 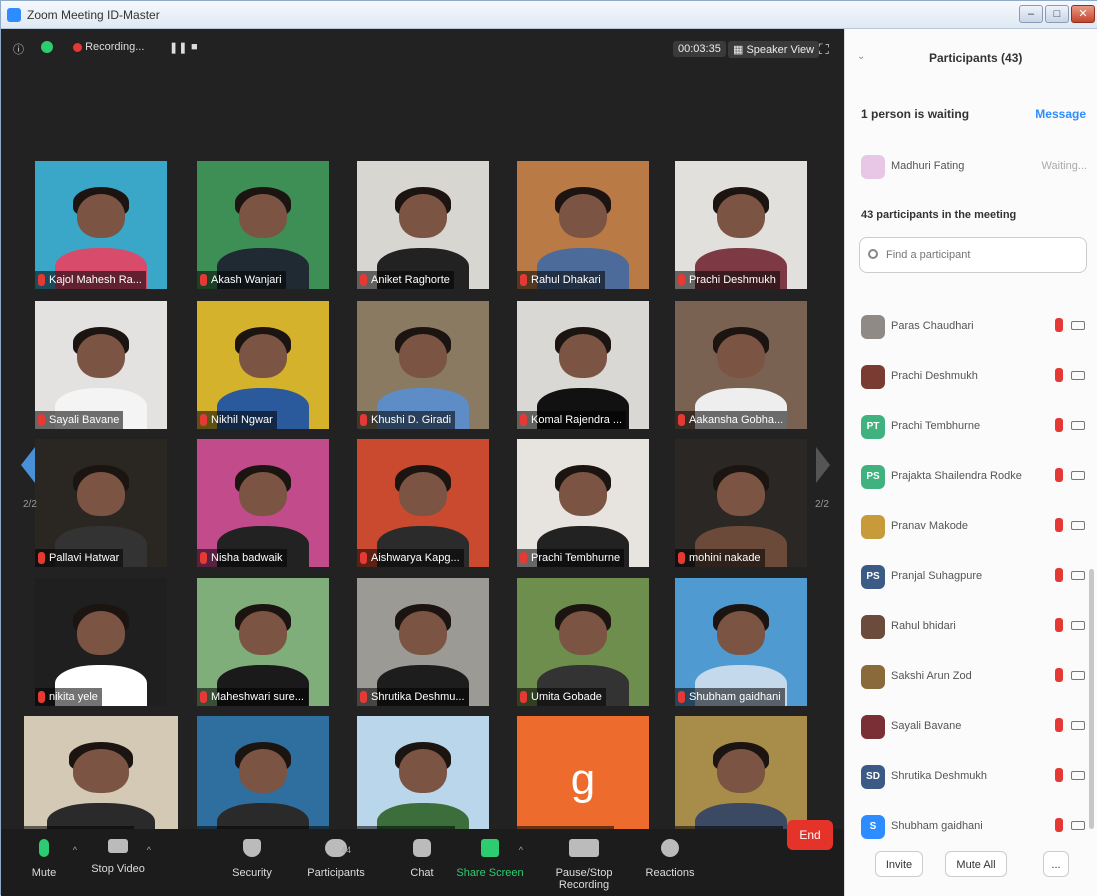 What do you see at coordinates (824, 49) in the screenshot?
I see `fullscreen-icon: ⛶` at bounding box center [824, 49].